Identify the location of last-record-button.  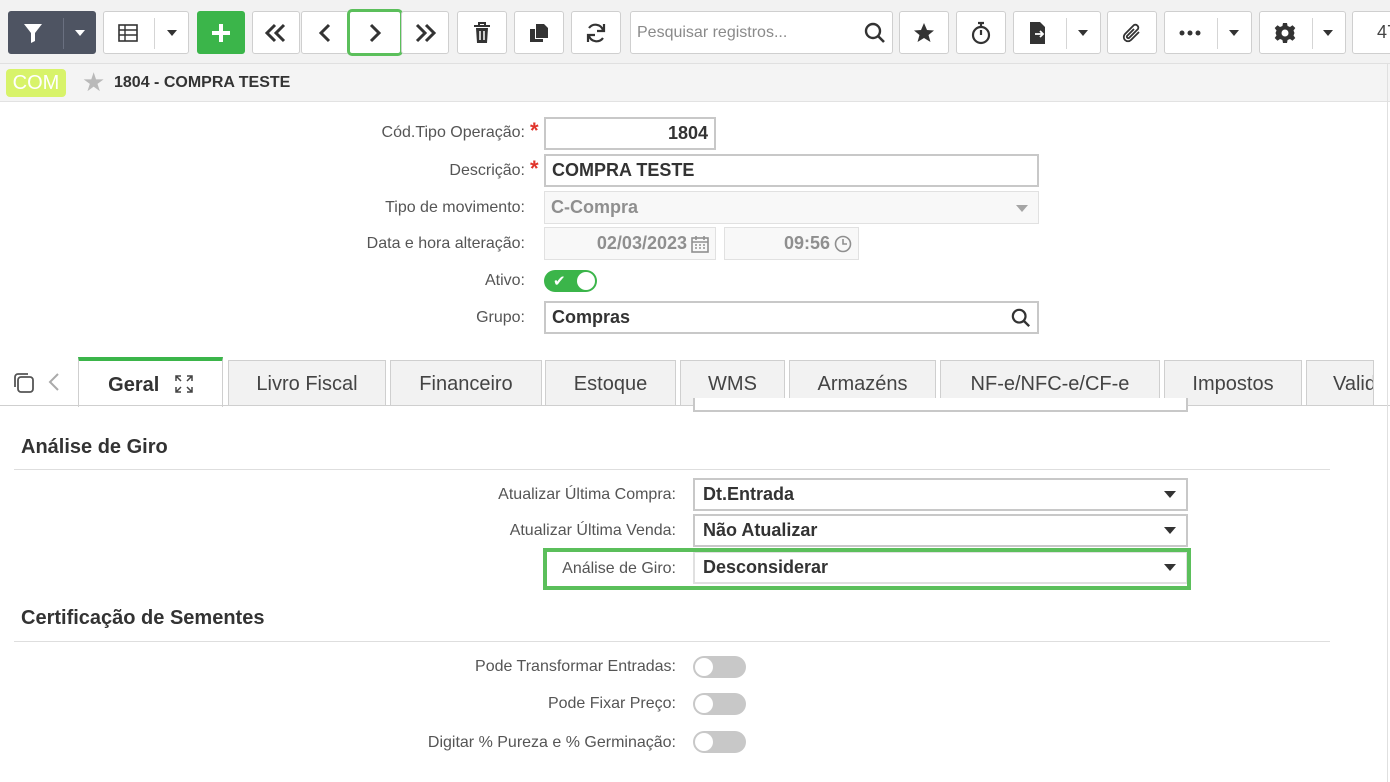
(425, 32).